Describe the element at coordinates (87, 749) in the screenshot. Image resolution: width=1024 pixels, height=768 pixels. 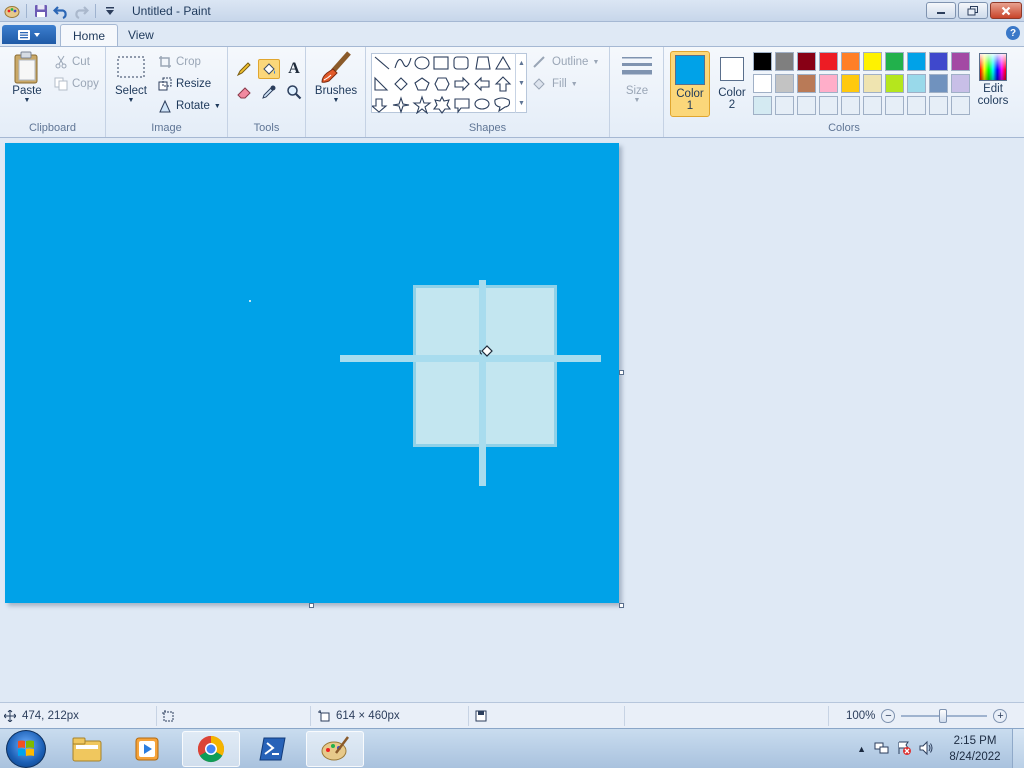
I see `taskbar-file-explorer` at that location.